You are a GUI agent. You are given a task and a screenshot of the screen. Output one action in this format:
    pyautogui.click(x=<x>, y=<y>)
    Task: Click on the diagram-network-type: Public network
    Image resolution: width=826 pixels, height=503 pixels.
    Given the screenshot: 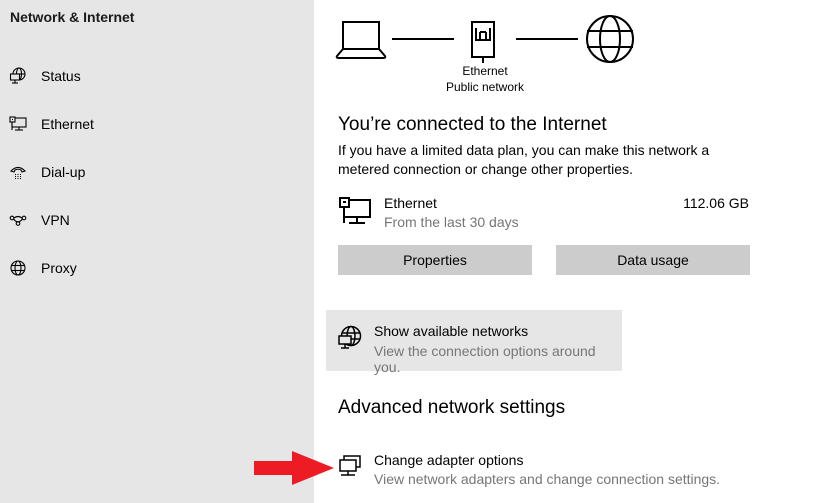 What is the action you would take?
    pyautogui.click(x=485, y=87)
    